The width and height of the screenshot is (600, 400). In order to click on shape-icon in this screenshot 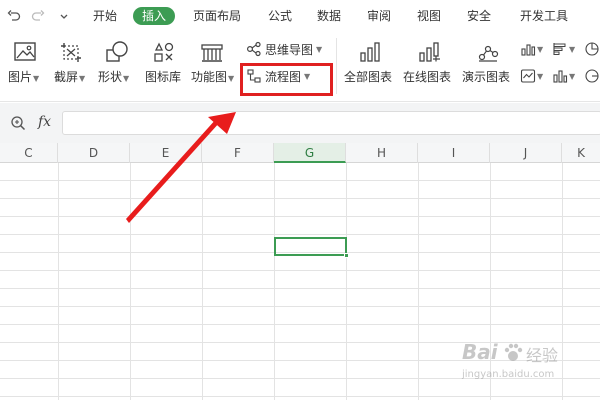, I will do `click(117, 52)`.